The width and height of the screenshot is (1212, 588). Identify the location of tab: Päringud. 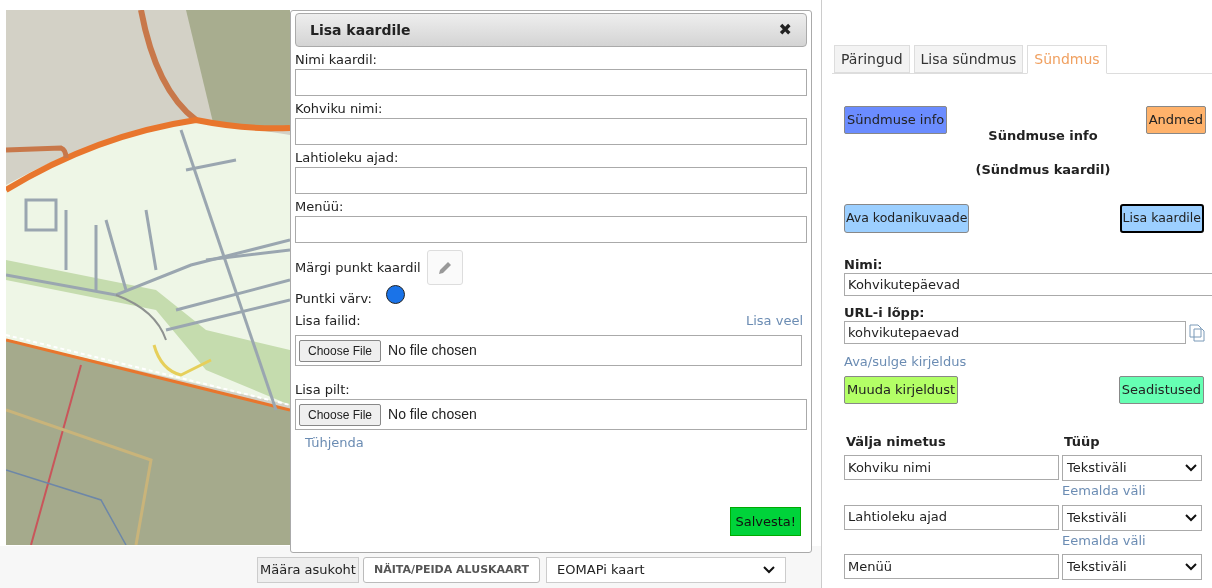
(872, 59).